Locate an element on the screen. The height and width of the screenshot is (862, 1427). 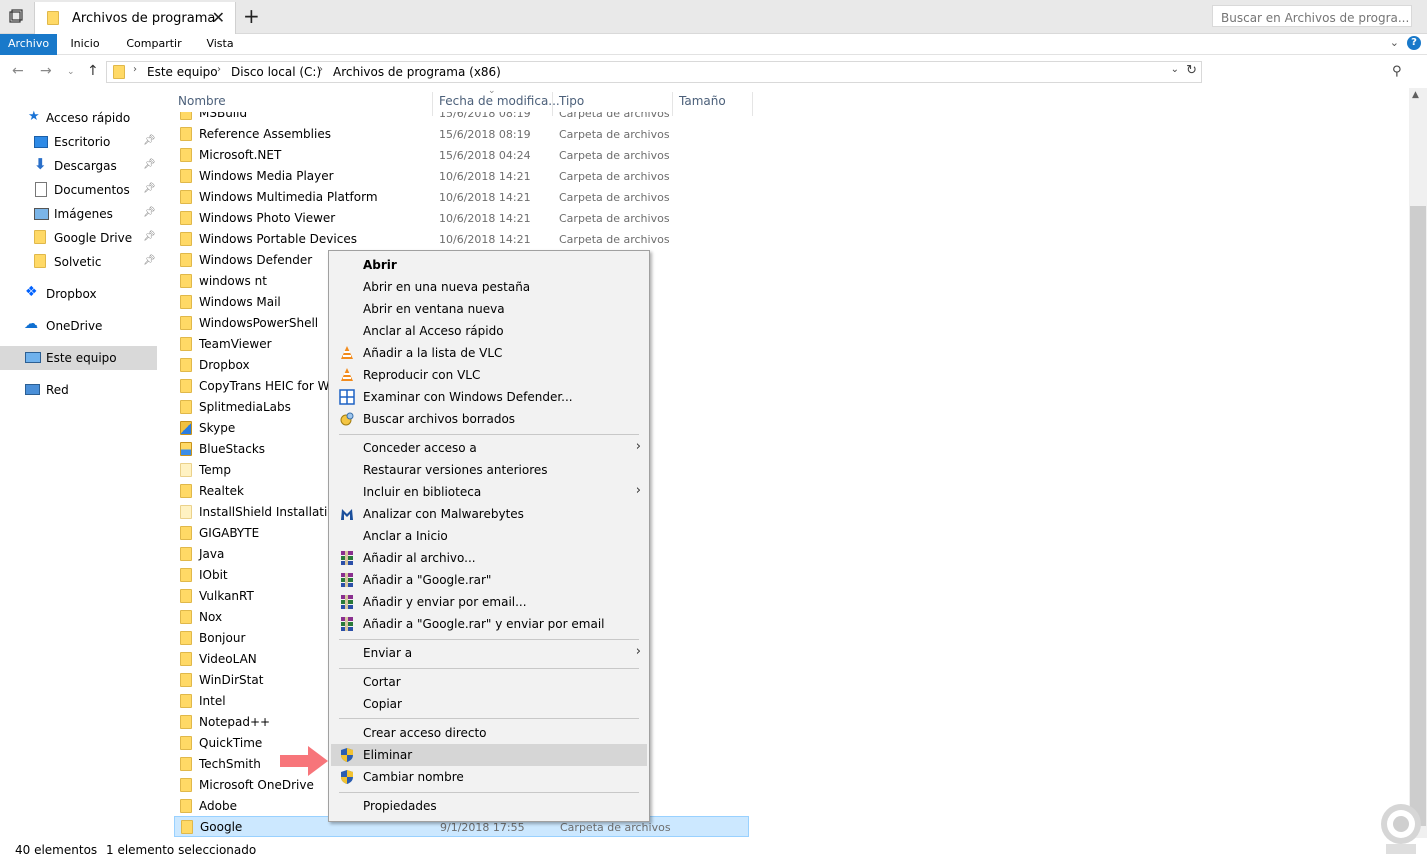
nav-google-drive: Google Drive 📌︎ is located at coordinates (78, 238).